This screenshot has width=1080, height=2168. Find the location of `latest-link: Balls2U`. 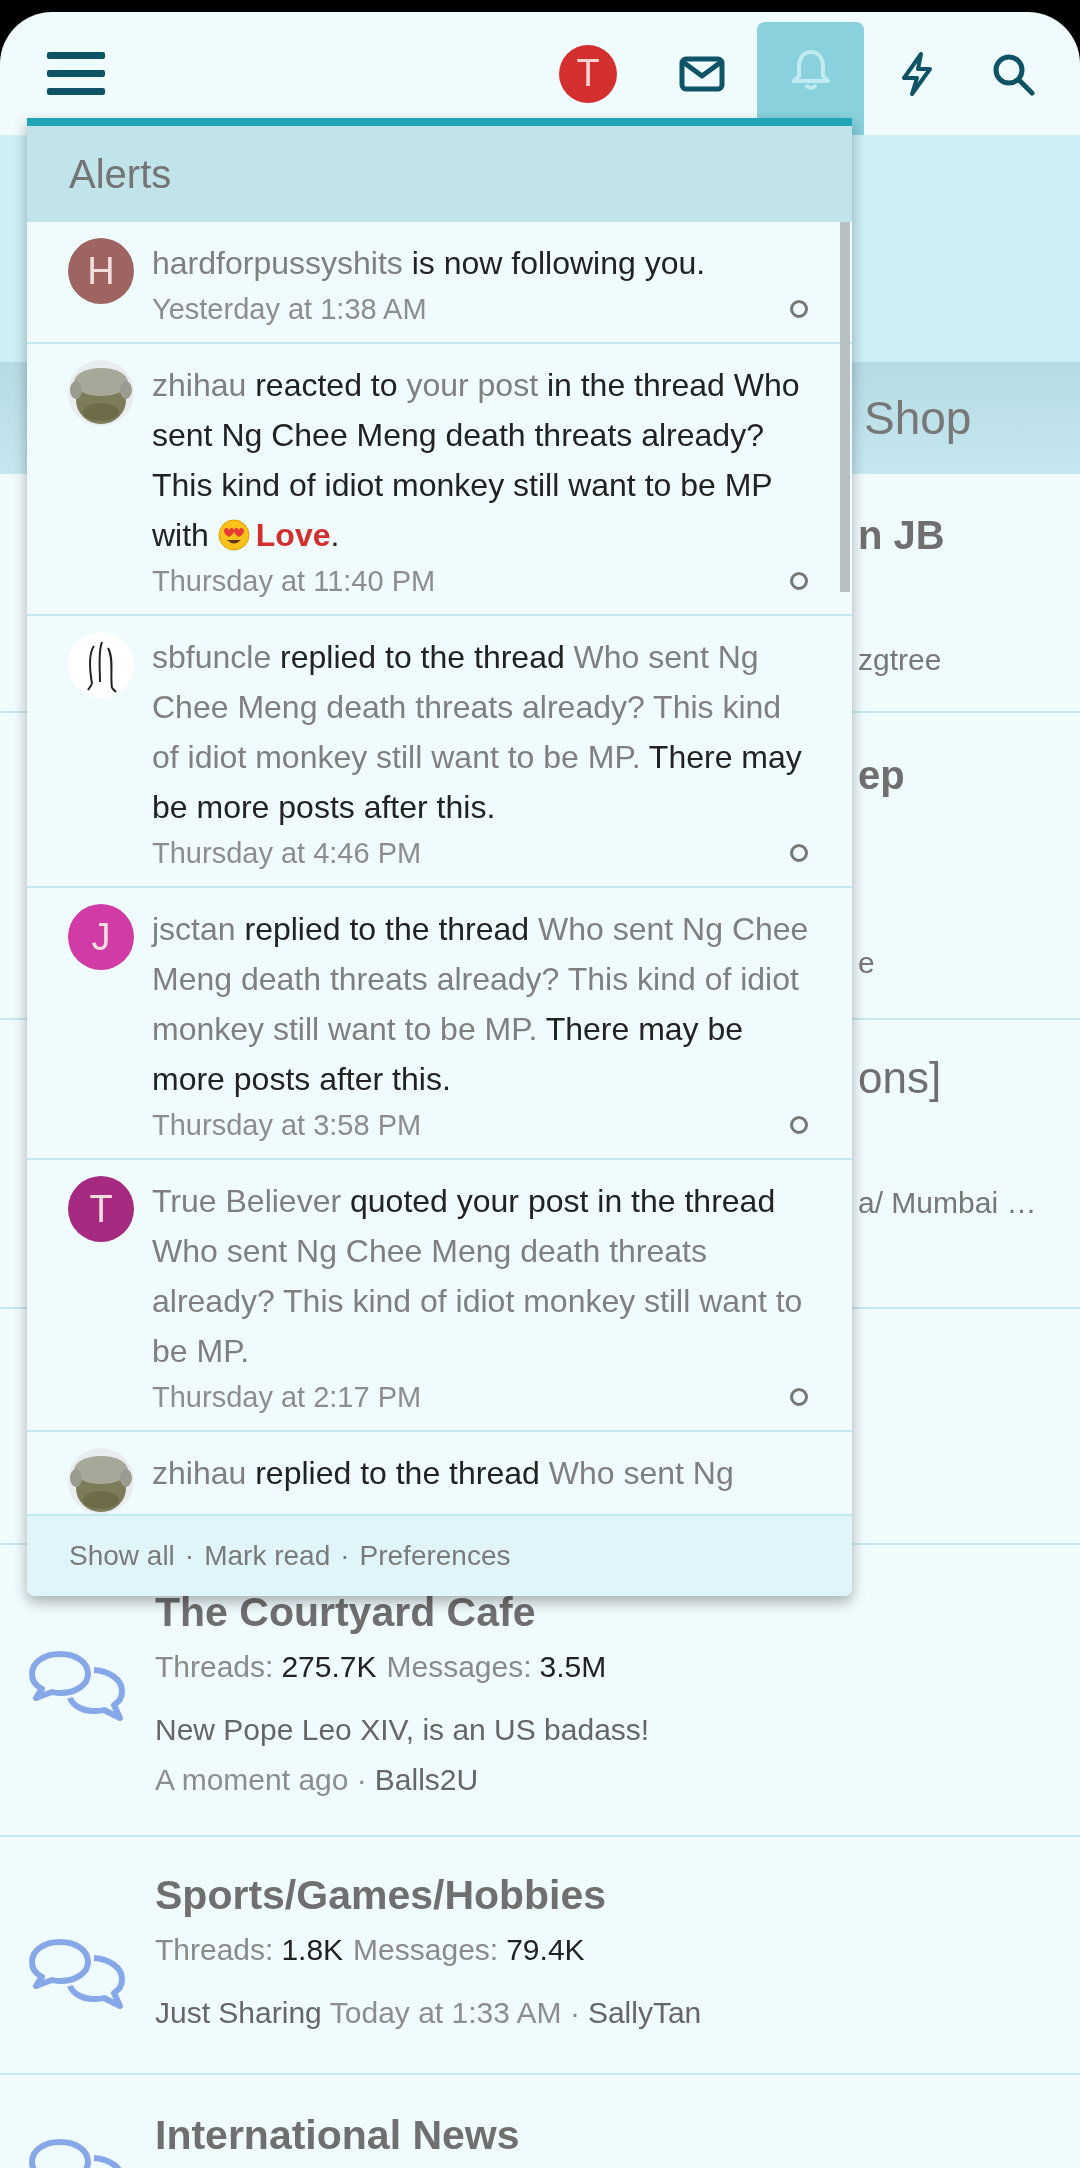

latest-link: Balls2U is located at coordinates (426, 1780).